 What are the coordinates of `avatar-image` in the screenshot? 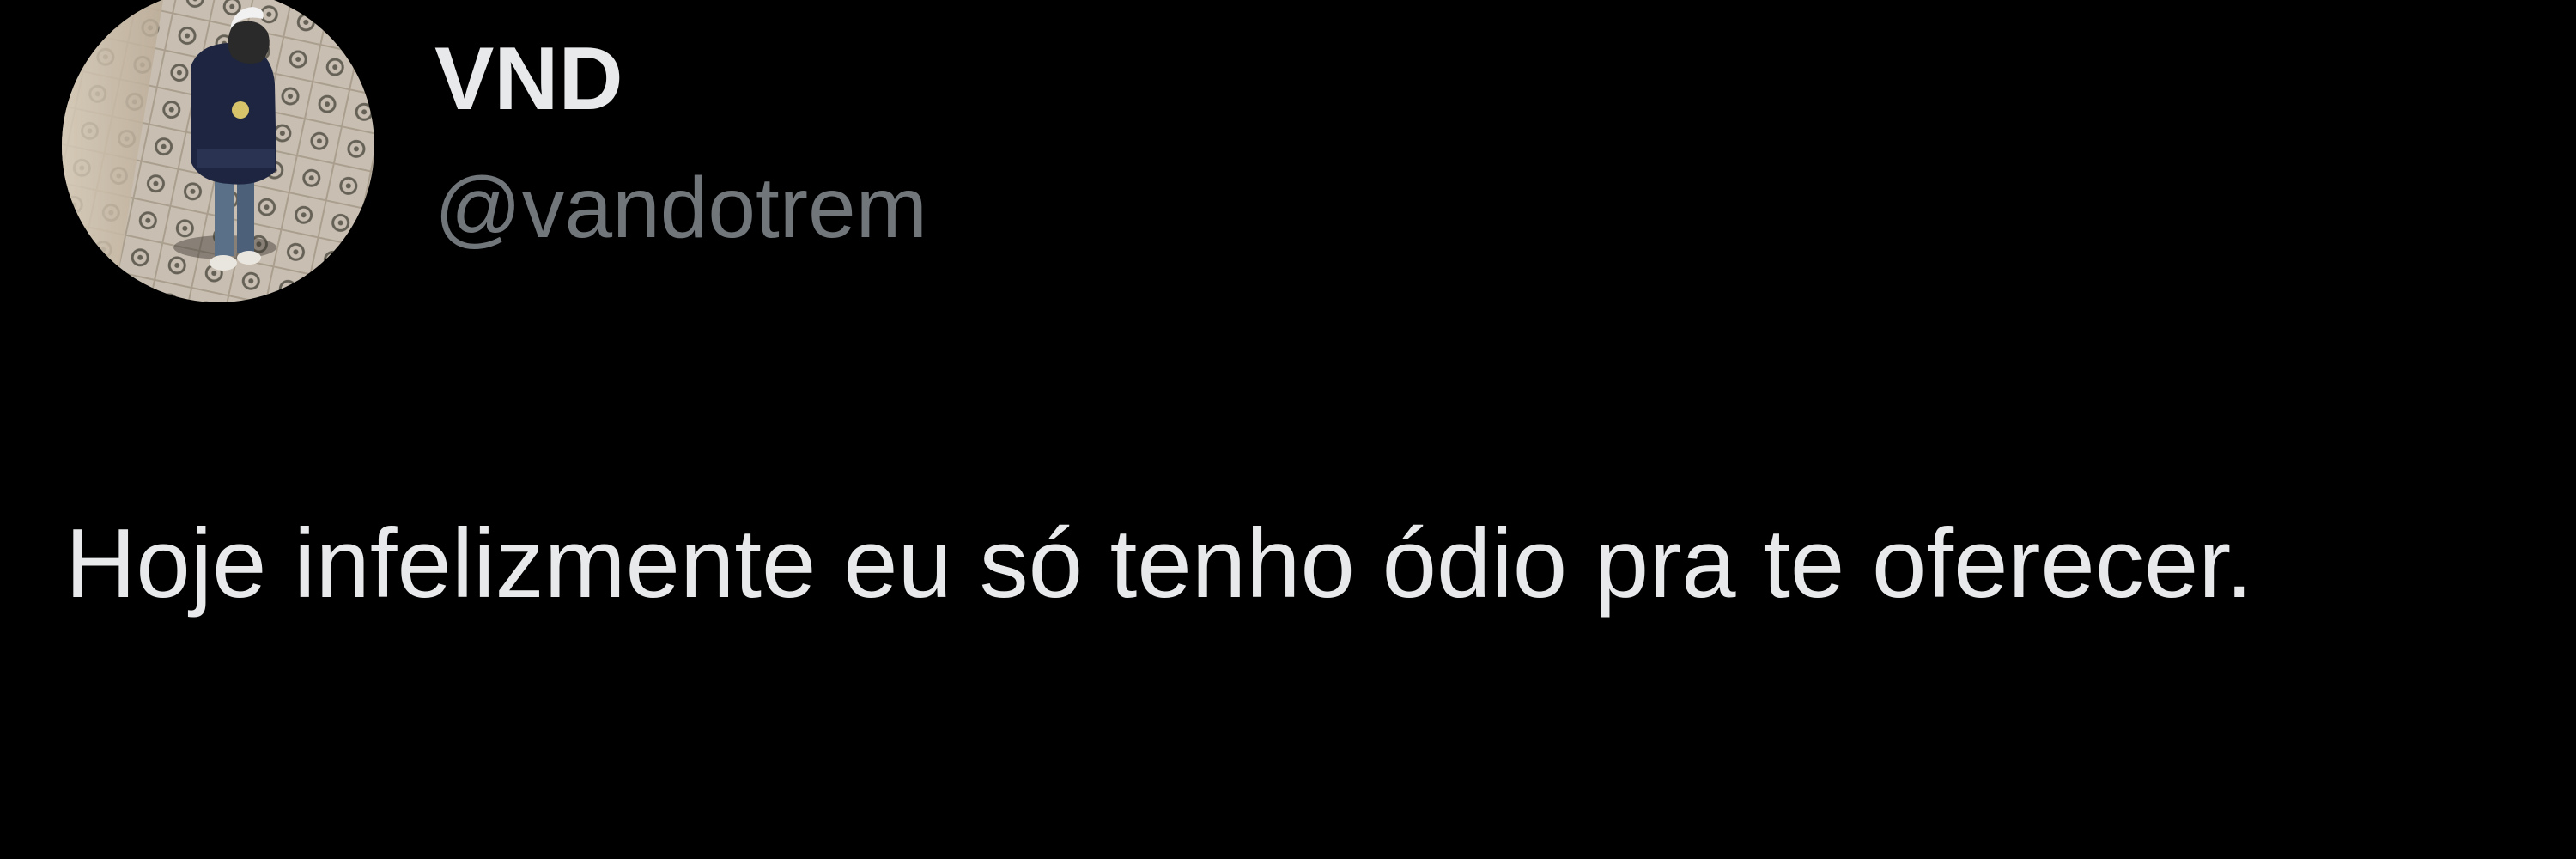 It's located at (218, 151).